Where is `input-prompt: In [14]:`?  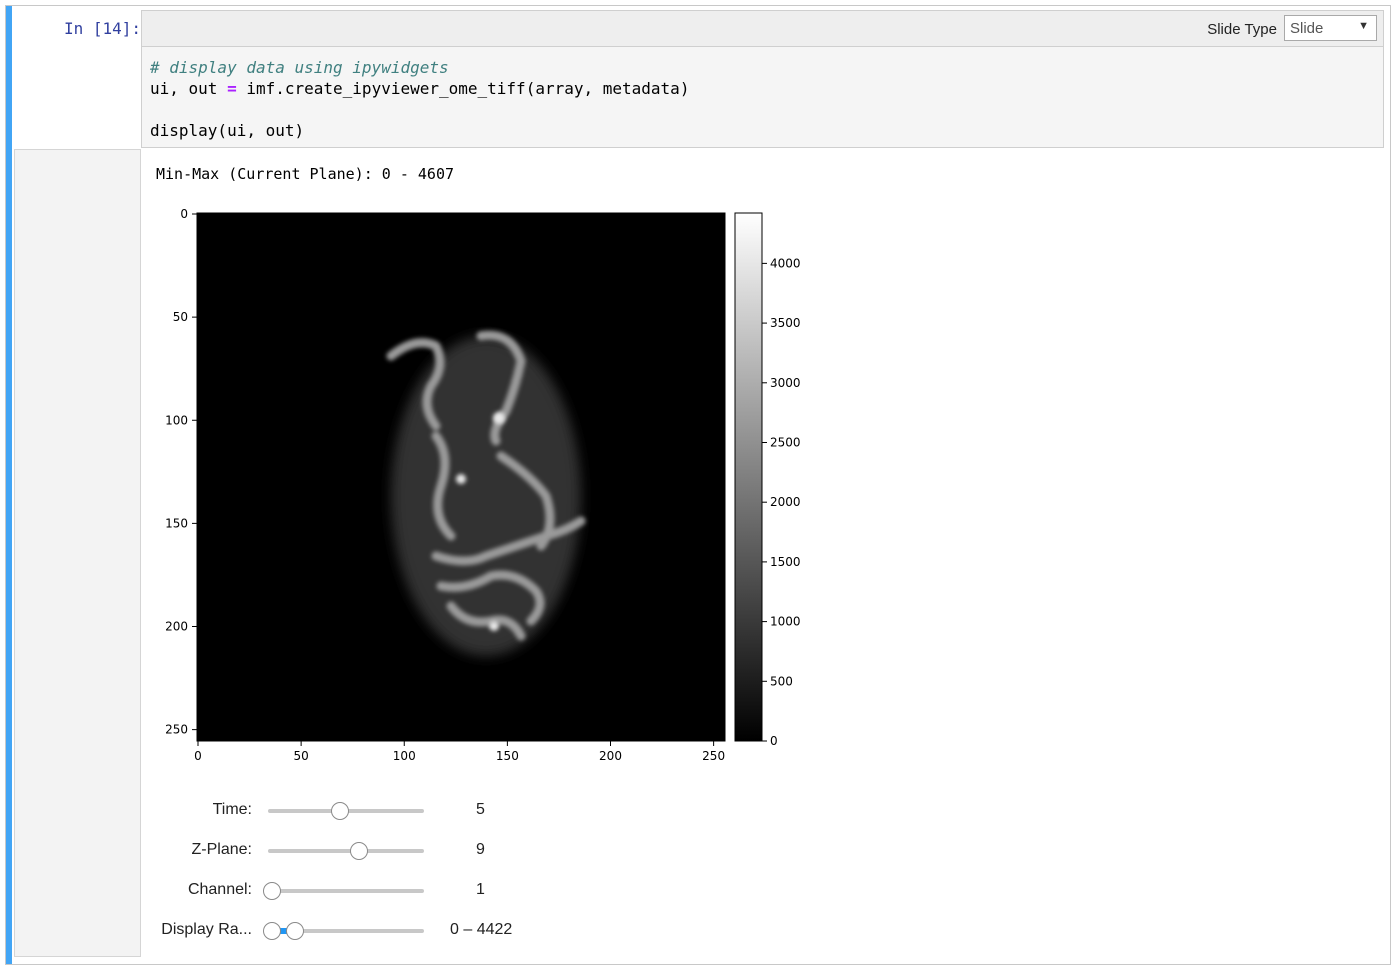
input-prompt: In [14]: is located at coordinates (102, 28).